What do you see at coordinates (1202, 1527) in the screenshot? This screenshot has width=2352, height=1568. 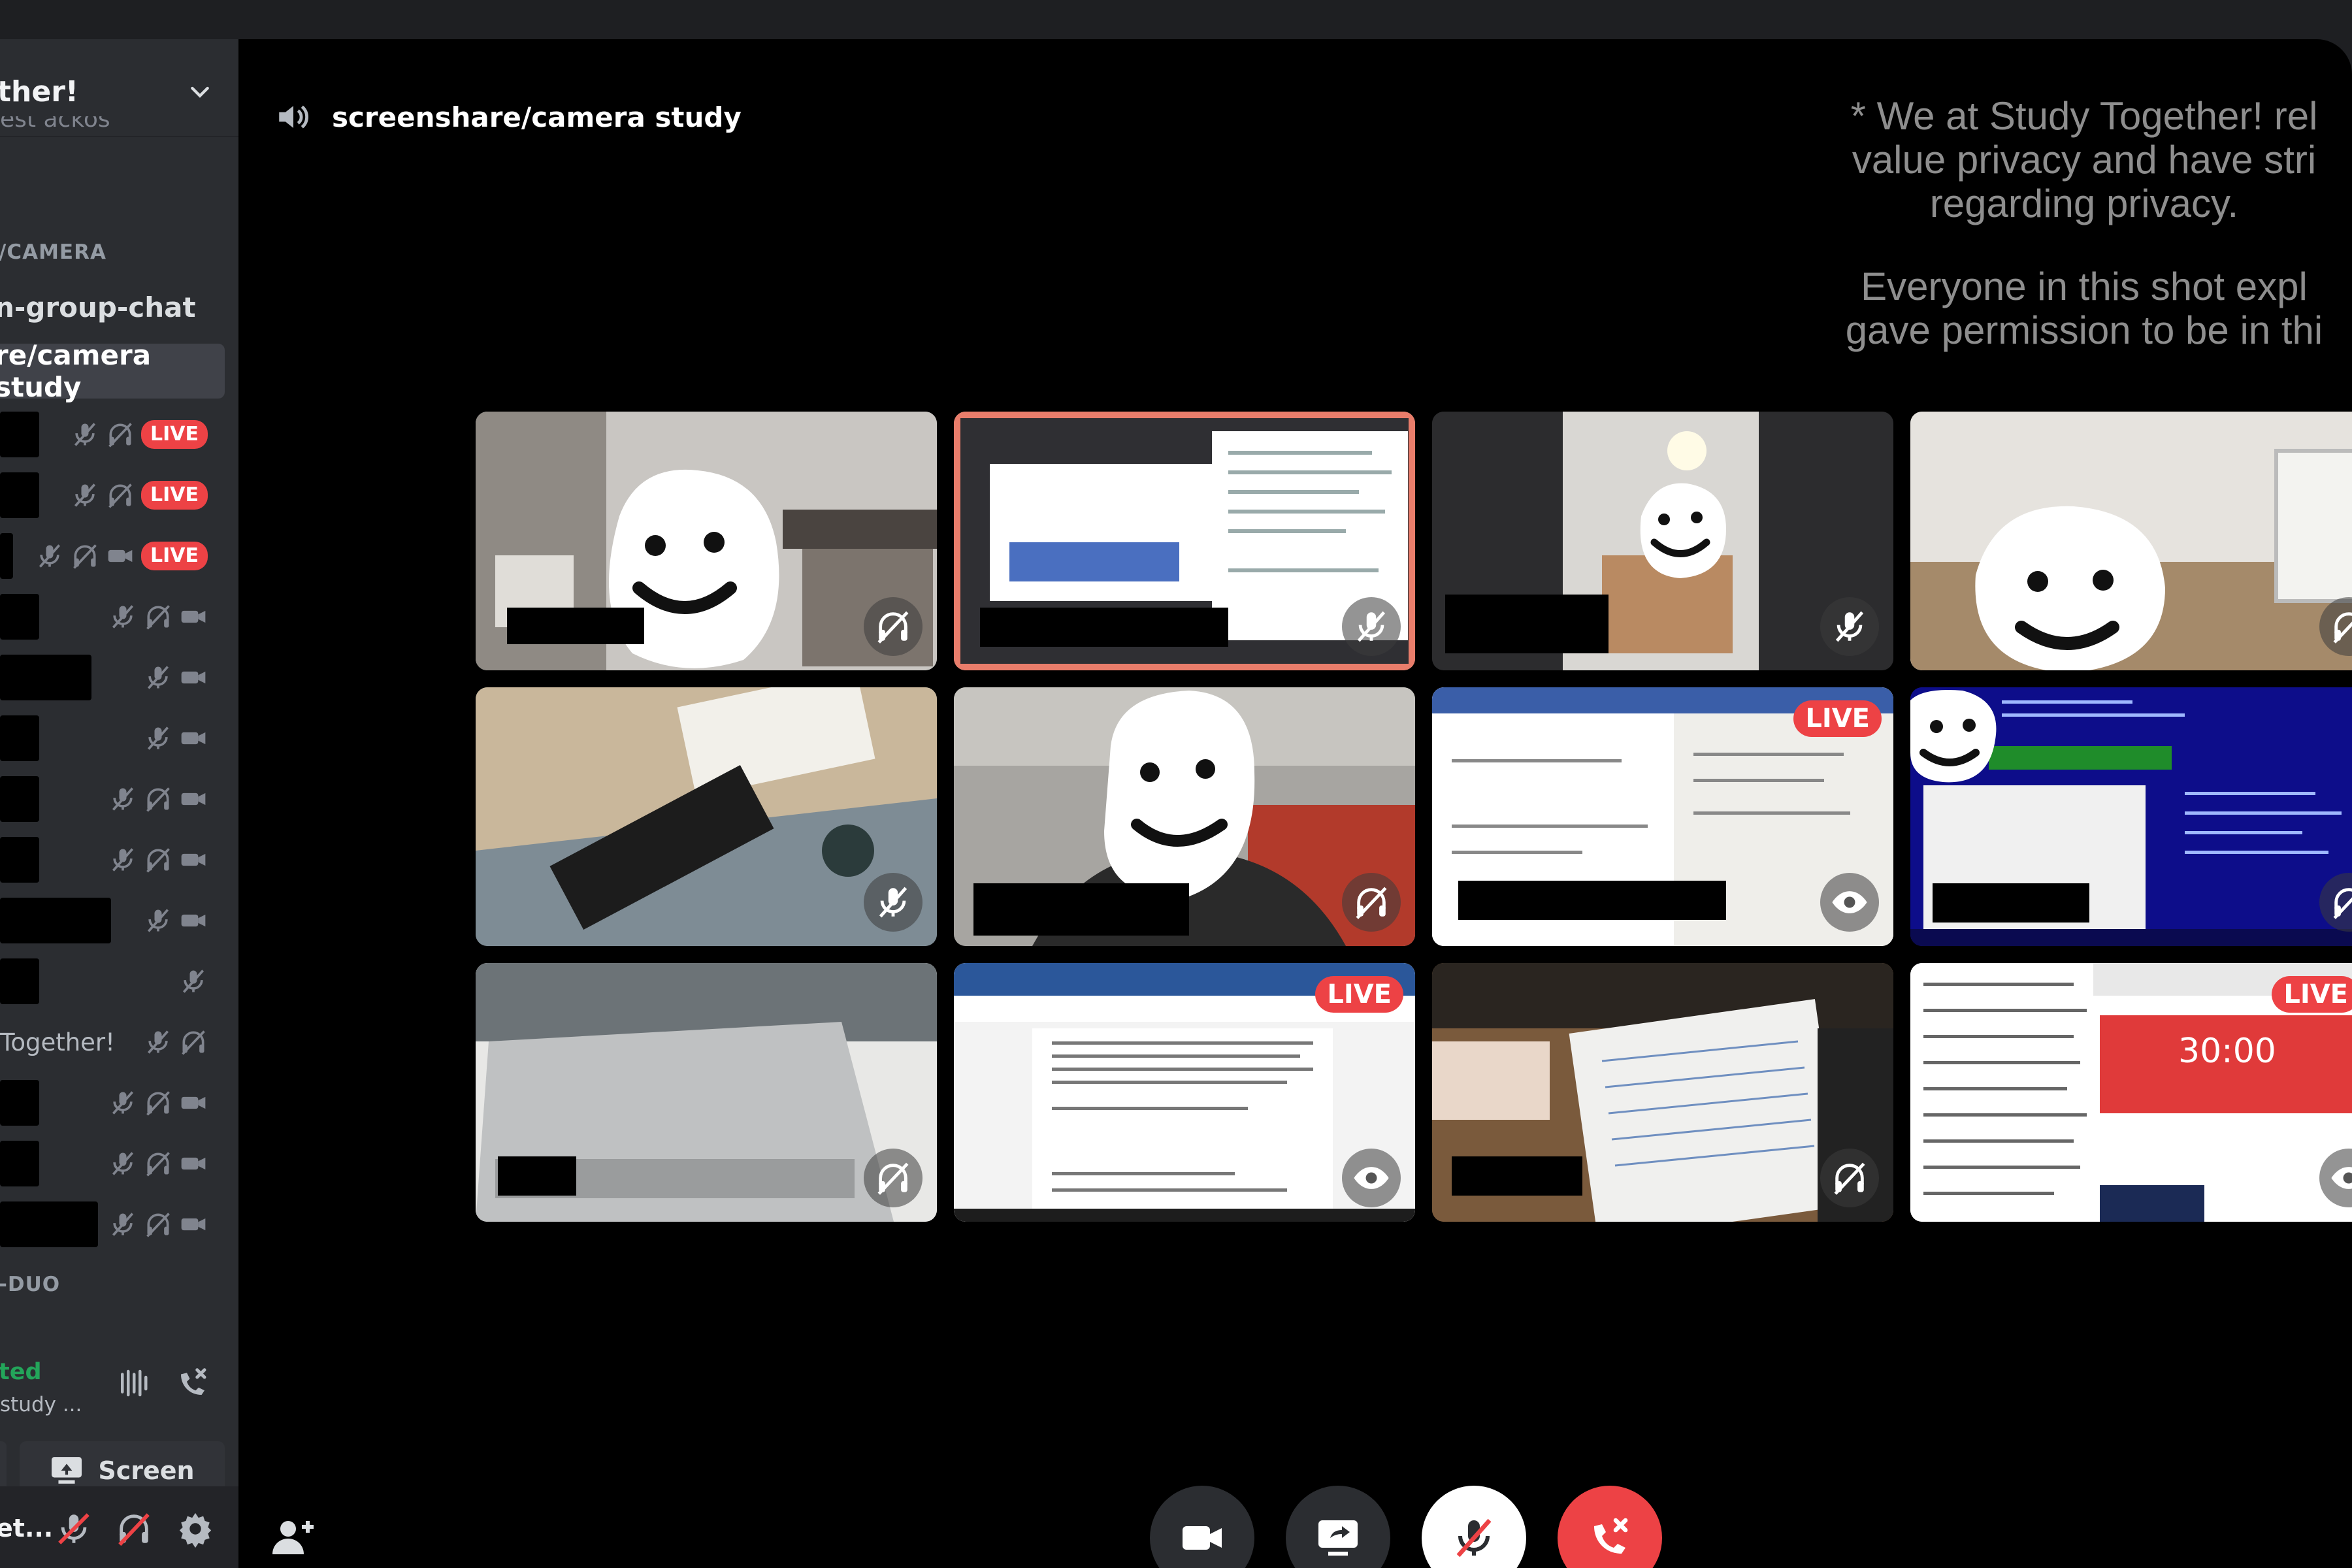 I see `camera-button` at bounding box center [1202, 1527].